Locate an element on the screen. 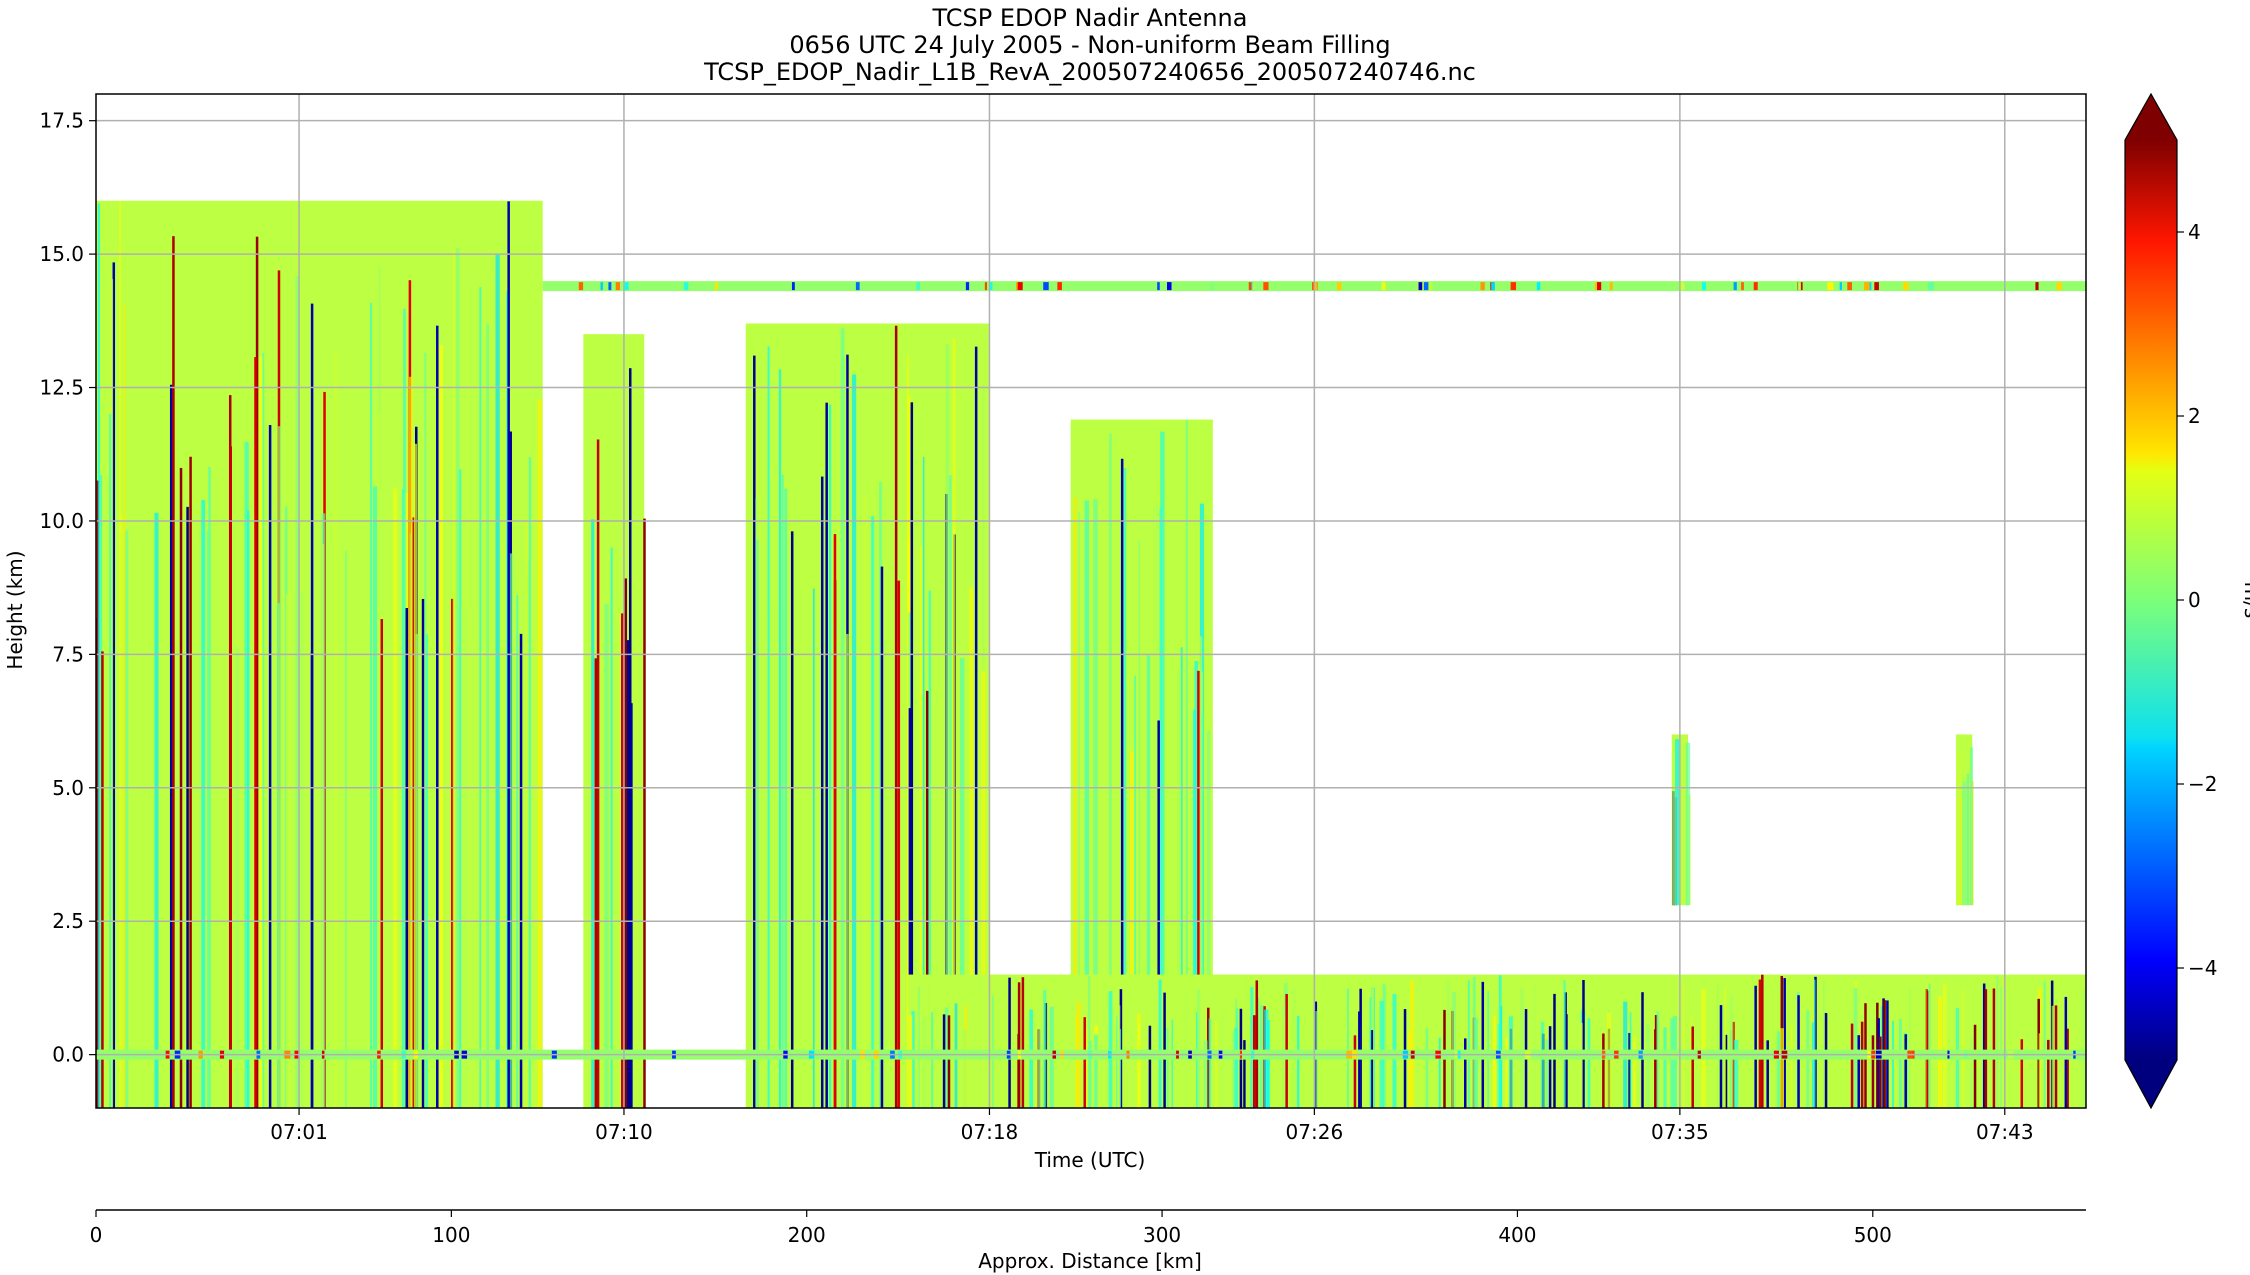  x-axis-ticks: 07:01 07:10 07:18 07:26 07:35 07:43 is located at coordinates (1152, 1126).